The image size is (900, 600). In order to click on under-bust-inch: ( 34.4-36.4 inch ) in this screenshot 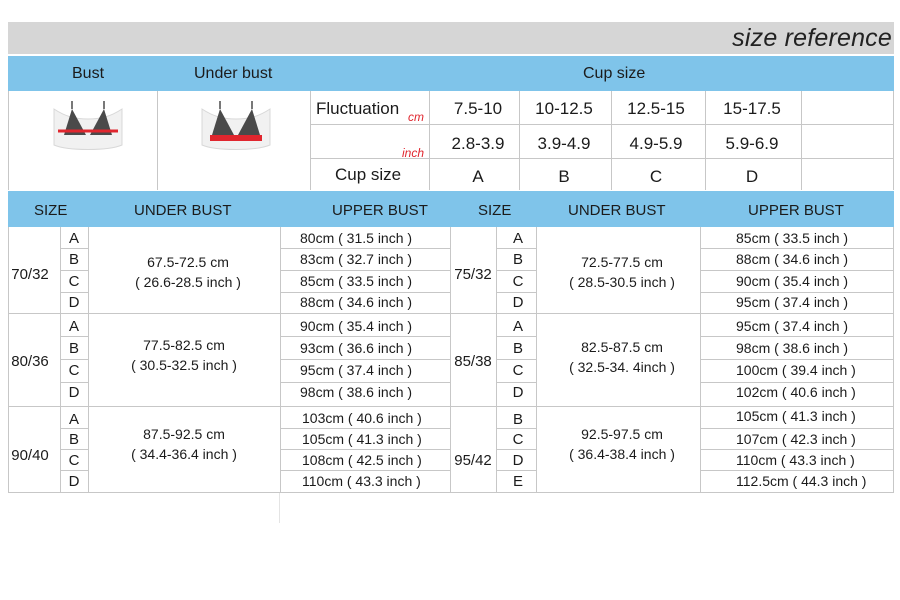, I will do `click(184, 454)`.